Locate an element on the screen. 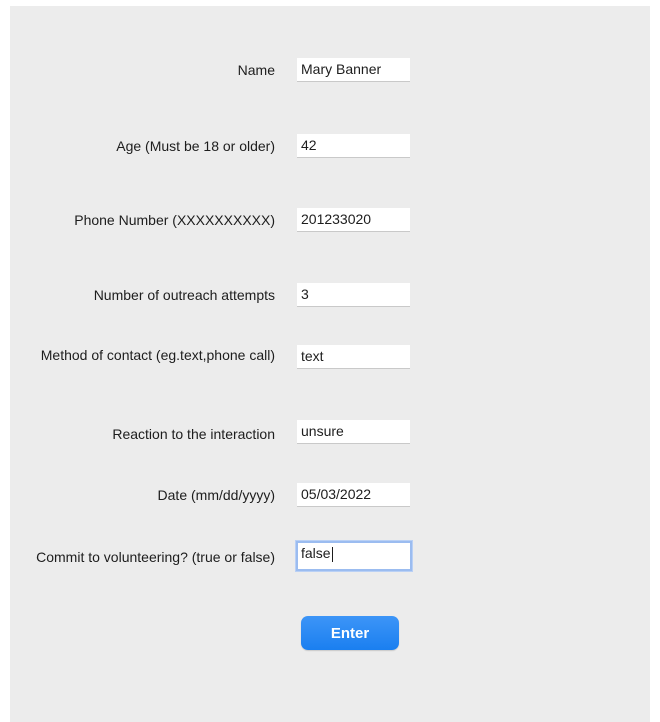 The height and width of the screenshot is (722, 660). outreach-attempts-label: Number of outreach attempts is located at coordinates (184, 295).